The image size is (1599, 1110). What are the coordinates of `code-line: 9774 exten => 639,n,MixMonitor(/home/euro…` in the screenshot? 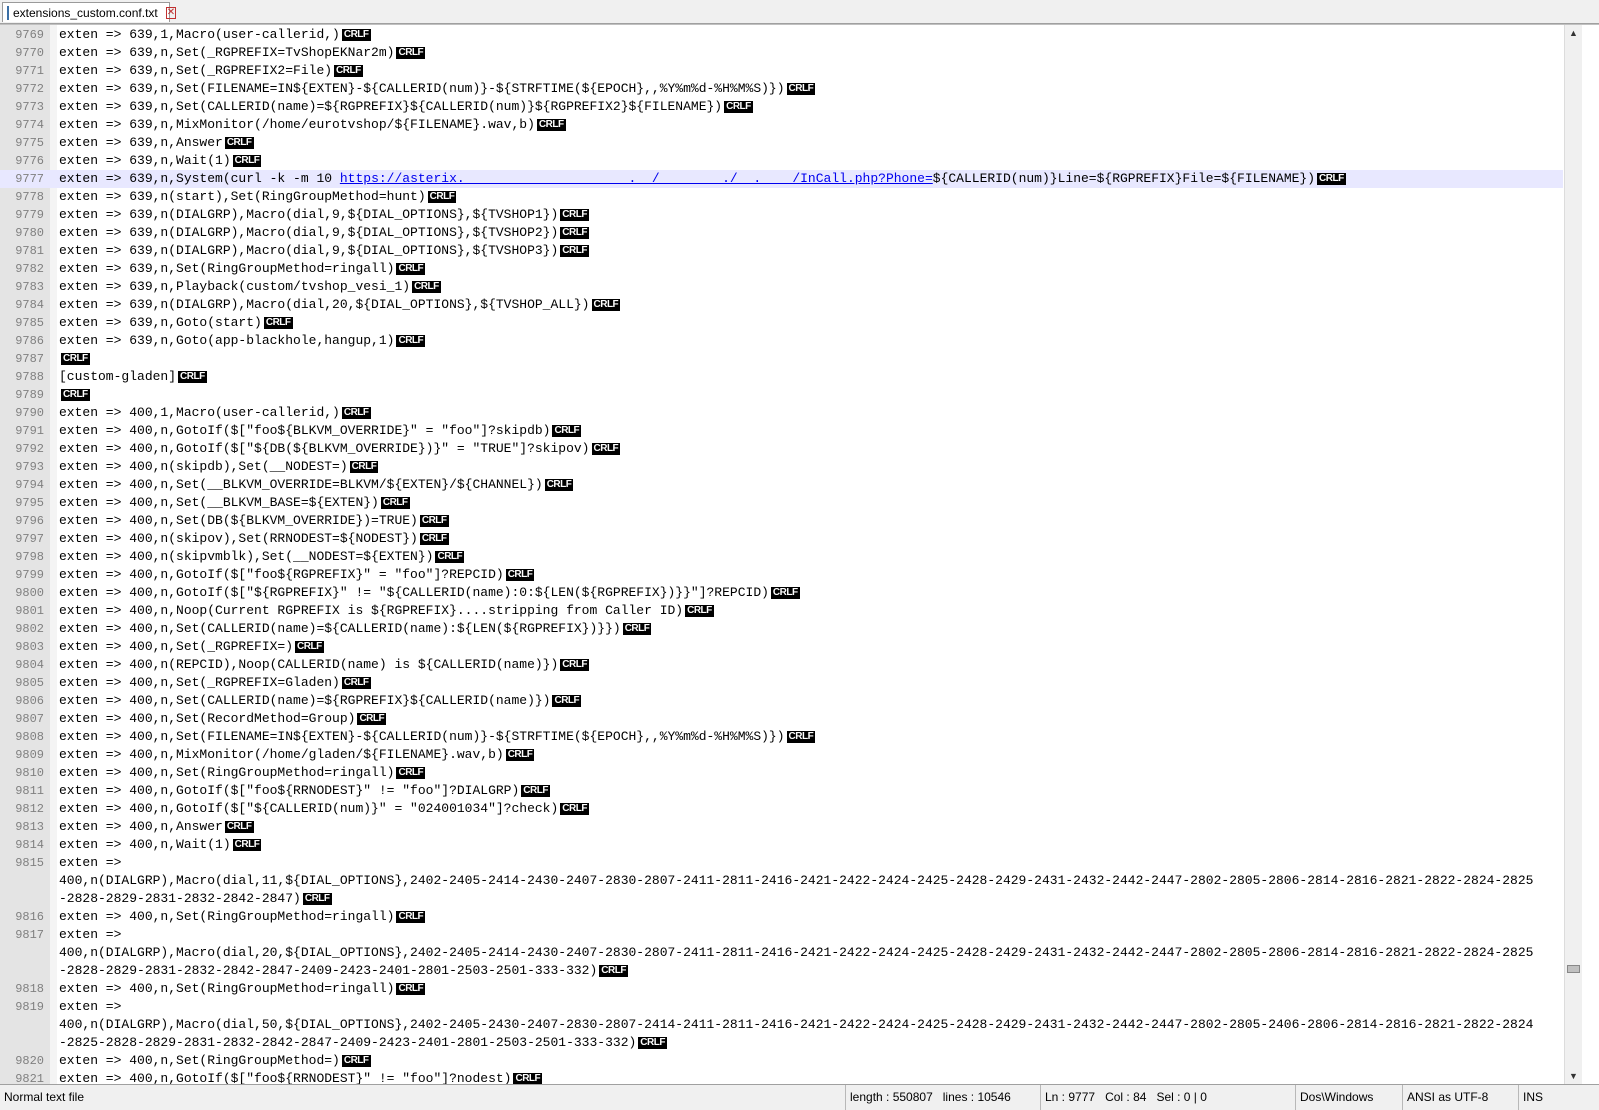 It's located at (781, 125).